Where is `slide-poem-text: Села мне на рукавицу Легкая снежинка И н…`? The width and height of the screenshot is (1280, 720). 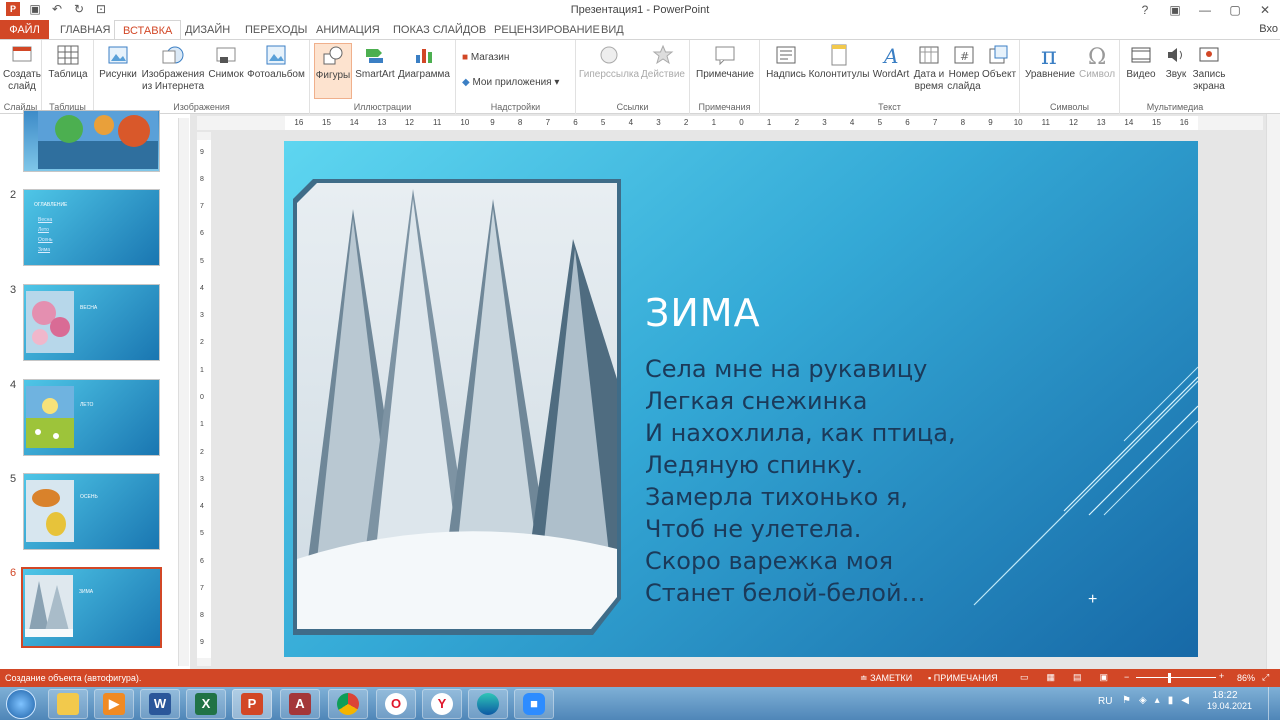
slide-poem-text: Села мне на рукавицу Легкая снежинка И н… is located at coordinates (800, 481).